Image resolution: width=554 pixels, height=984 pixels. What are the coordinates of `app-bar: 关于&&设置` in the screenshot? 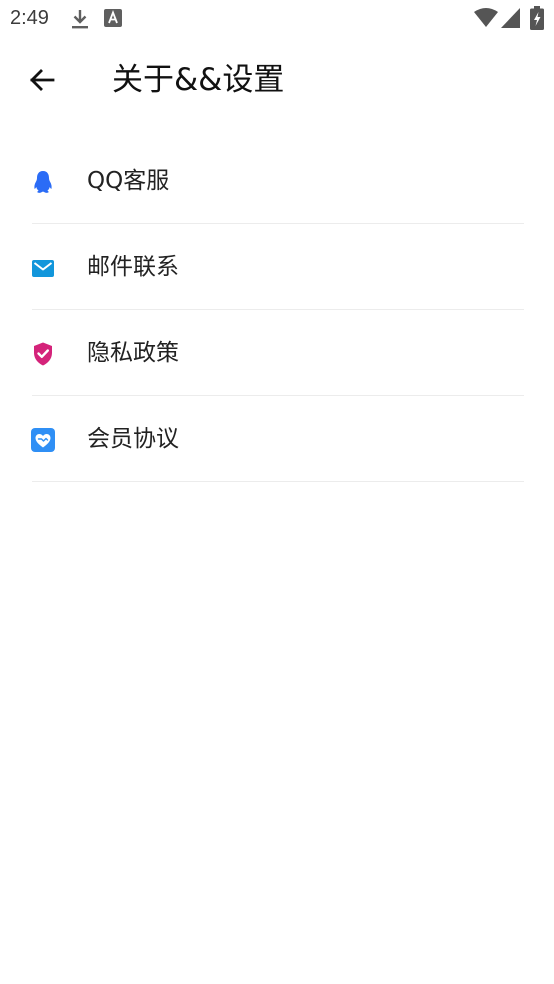 It's located at (277, 80).